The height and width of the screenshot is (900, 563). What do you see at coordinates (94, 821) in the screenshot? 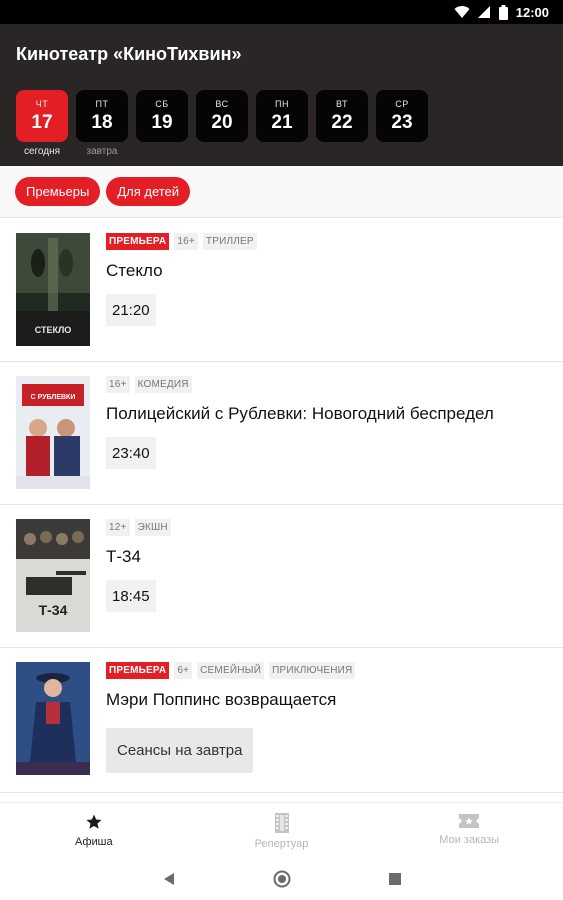
I see `star-icon` at bounding box center [94, 821].